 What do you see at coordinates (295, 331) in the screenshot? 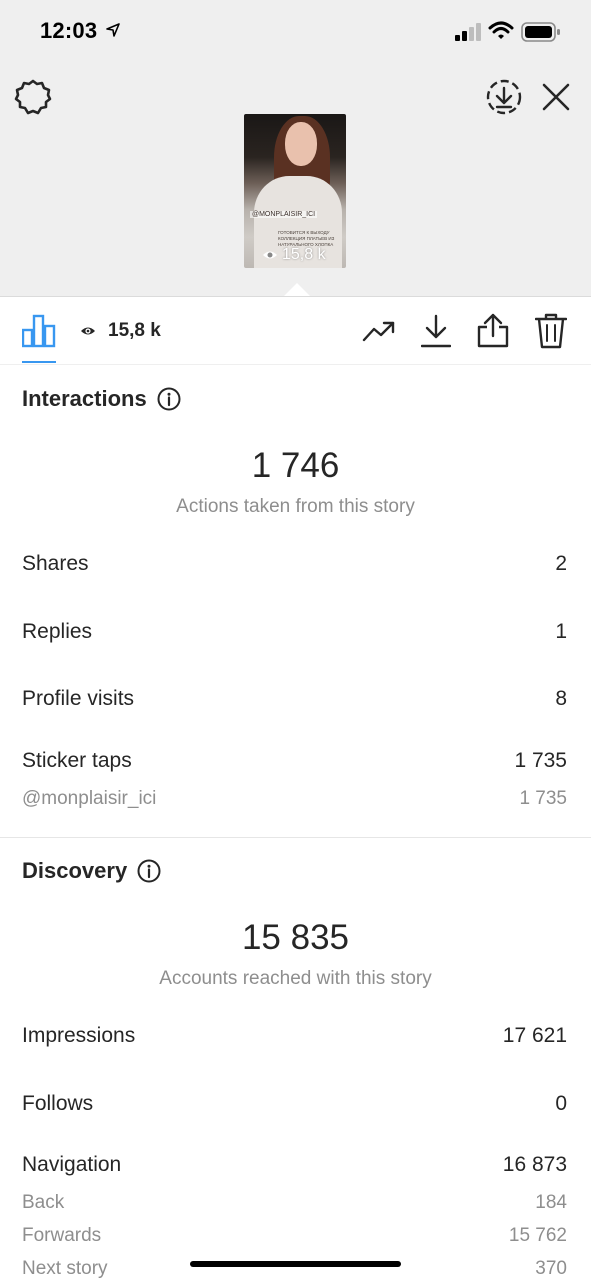
I see `story-toolbar: 15,8 k` at bounding box center [295, 331].